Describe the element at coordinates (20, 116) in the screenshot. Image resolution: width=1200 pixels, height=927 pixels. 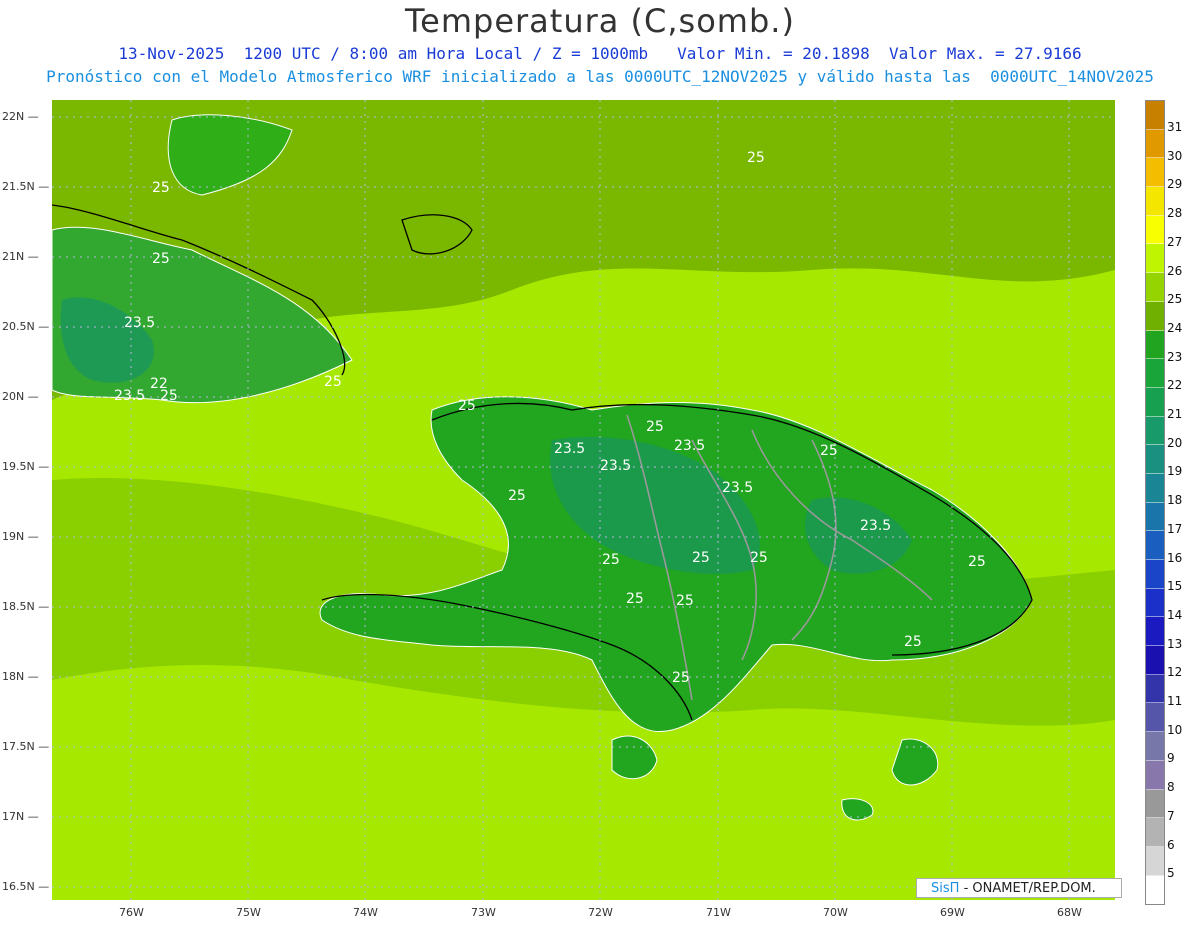
I see `latitude-label: 22N —` at that location.